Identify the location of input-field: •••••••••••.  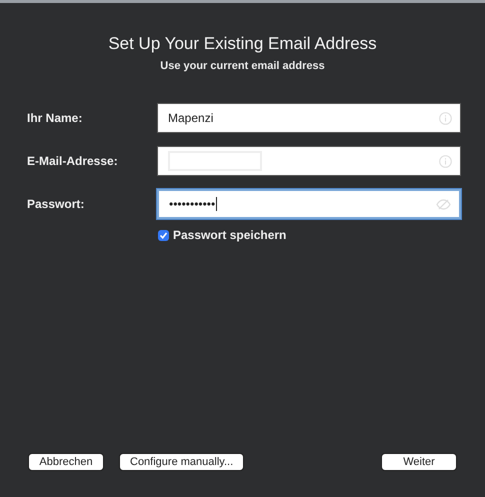
(309, 204).